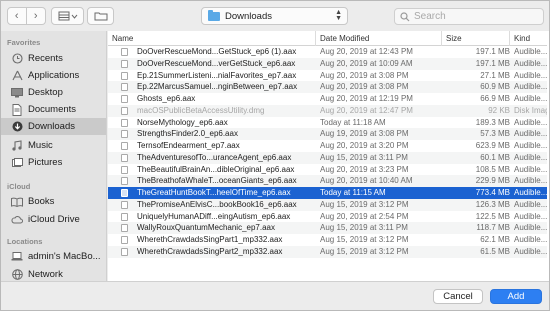  I want to click on cancel-button: Cancel, so click(458, 296).